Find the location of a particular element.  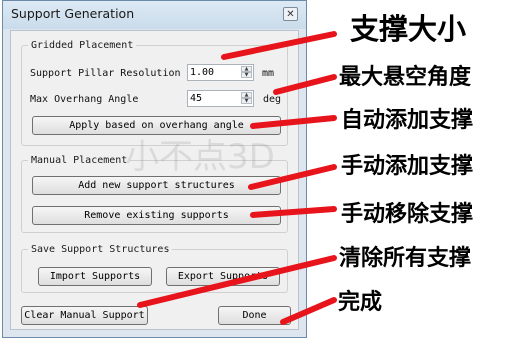

arrow-add is located at coordinates (292, 177).